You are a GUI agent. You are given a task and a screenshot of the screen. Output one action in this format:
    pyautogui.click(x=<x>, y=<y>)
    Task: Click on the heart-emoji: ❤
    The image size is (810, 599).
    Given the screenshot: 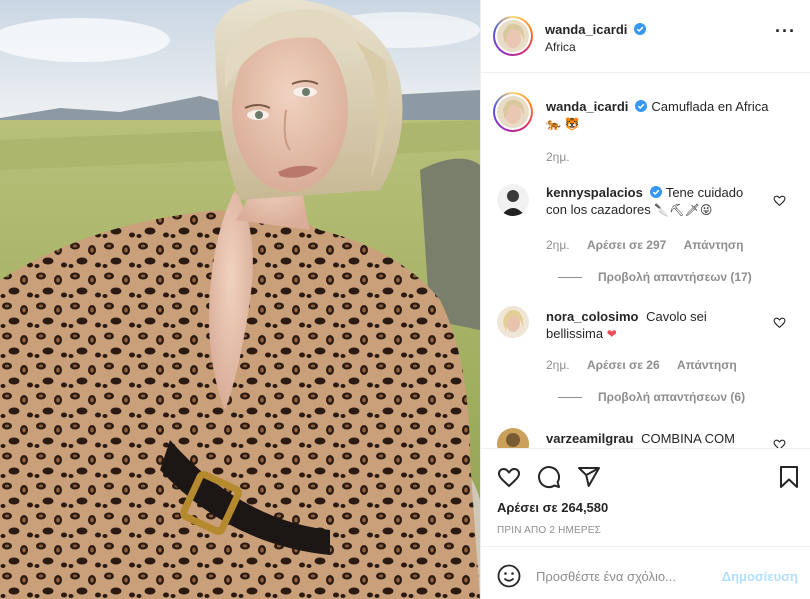 What is the action you would take?
    pyautogui.click(x=611, y=334)
    